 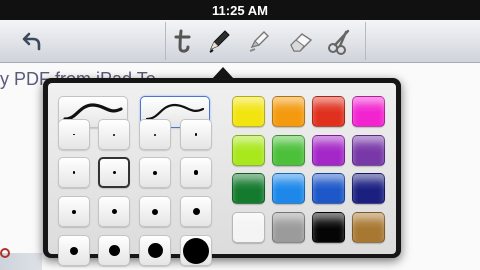 I want to click on undo-button, so click(x=32, y=41).